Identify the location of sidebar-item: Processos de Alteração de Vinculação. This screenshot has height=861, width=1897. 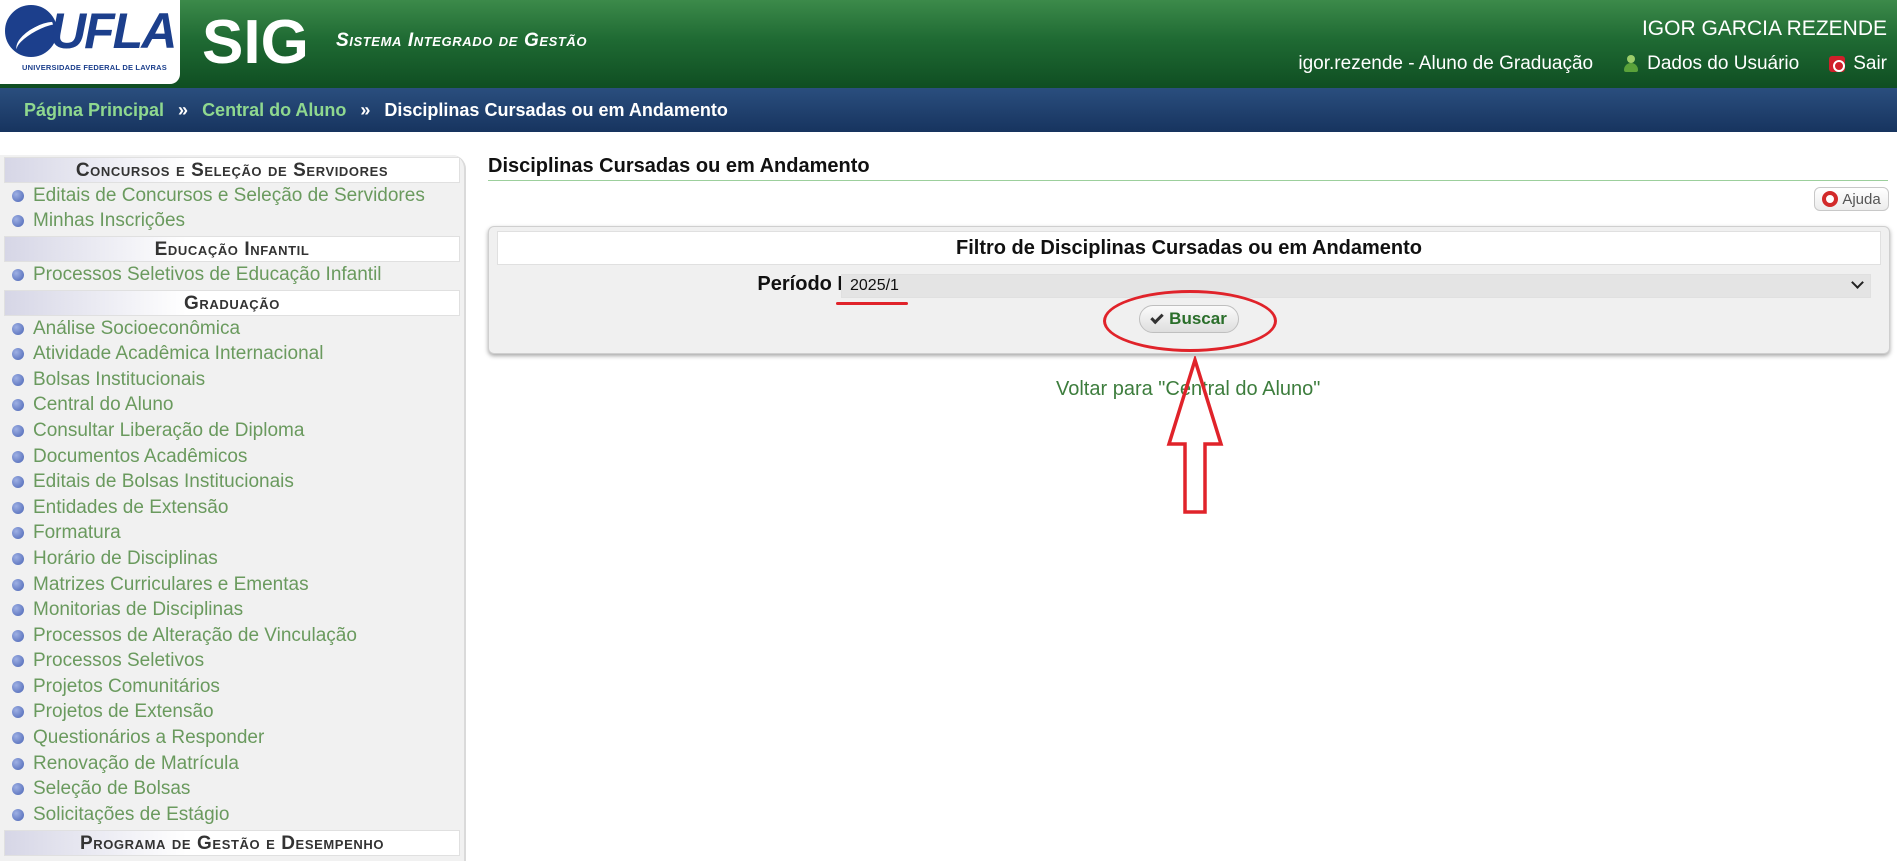
(232, 636).